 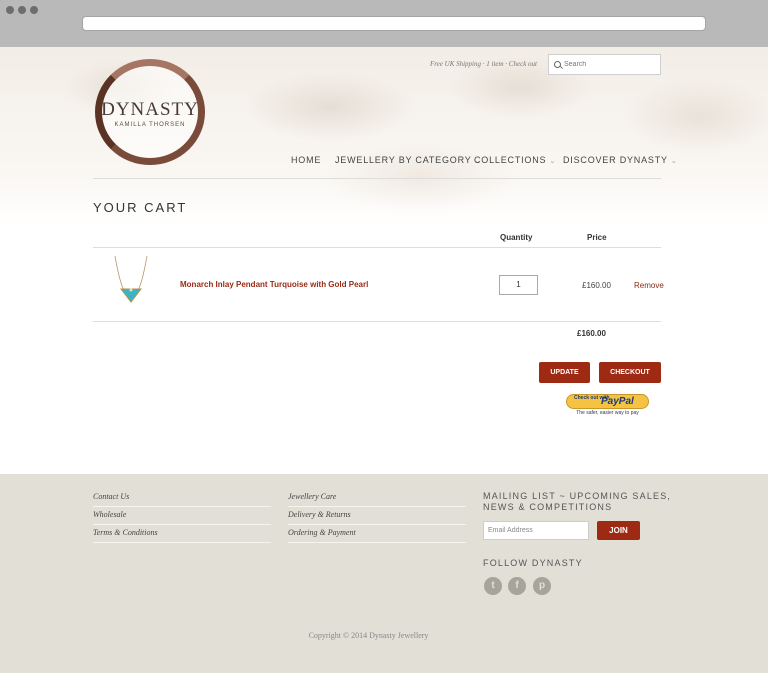 I want to click on table-header-divider, so click(x=377, y=247).